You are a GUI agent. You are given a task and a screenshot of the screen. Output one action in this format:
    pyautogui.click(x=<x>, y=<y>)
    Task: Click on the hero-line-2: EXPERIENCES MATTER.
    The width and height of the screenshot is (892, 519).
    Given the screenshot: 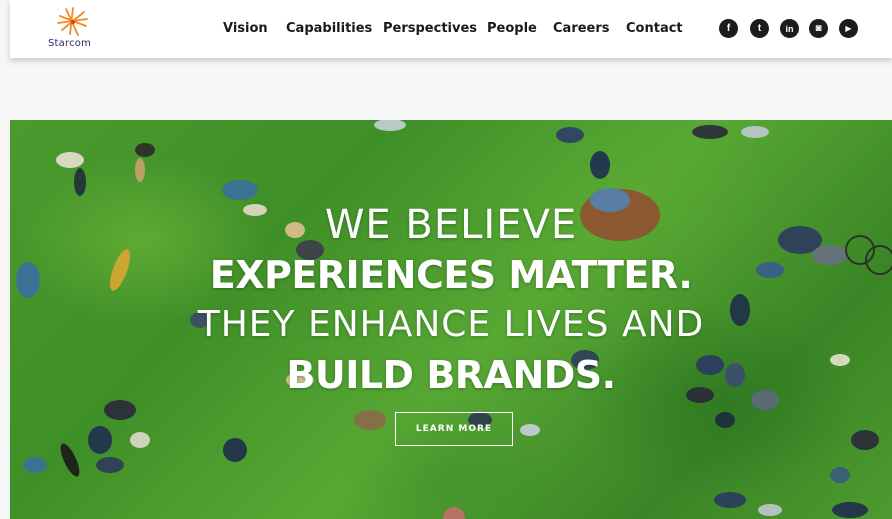 What is the action you would take?
    pyautogui.click(x=451, y=275)
    